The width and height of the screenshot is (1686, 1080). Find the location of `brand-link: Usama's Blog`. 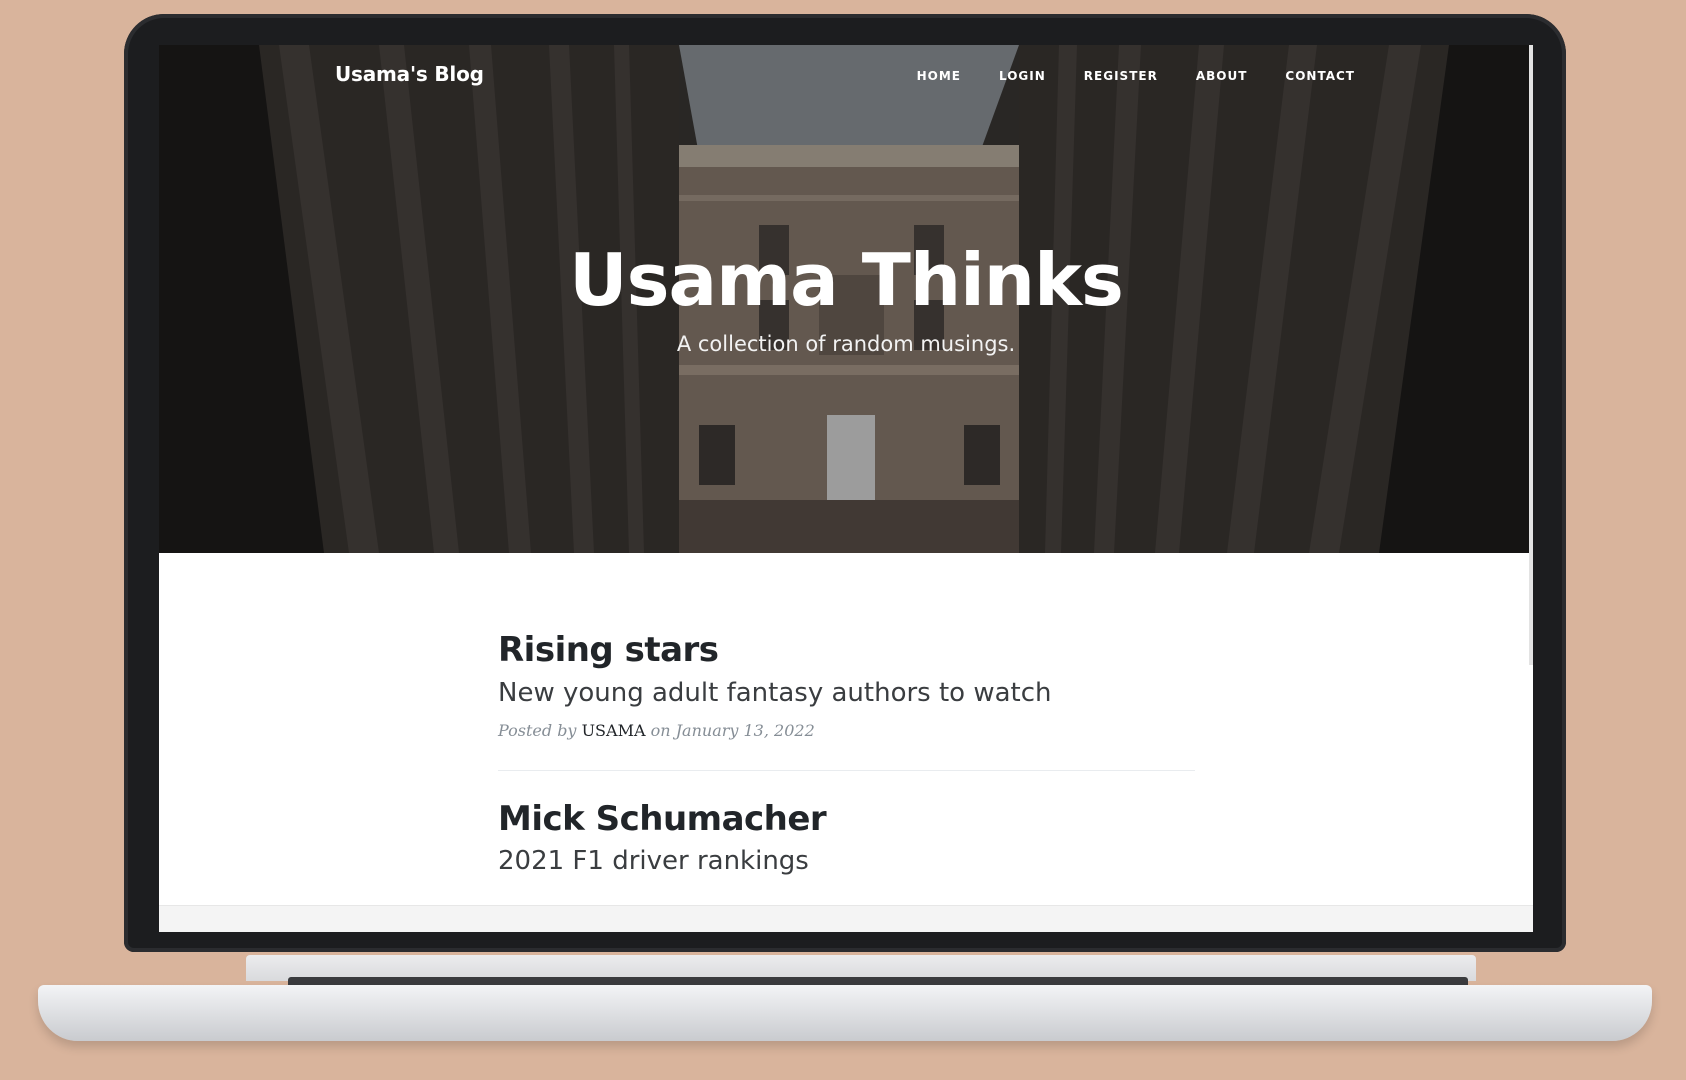

brand-link: Usama's Blog is located at coordinates (409, 74).